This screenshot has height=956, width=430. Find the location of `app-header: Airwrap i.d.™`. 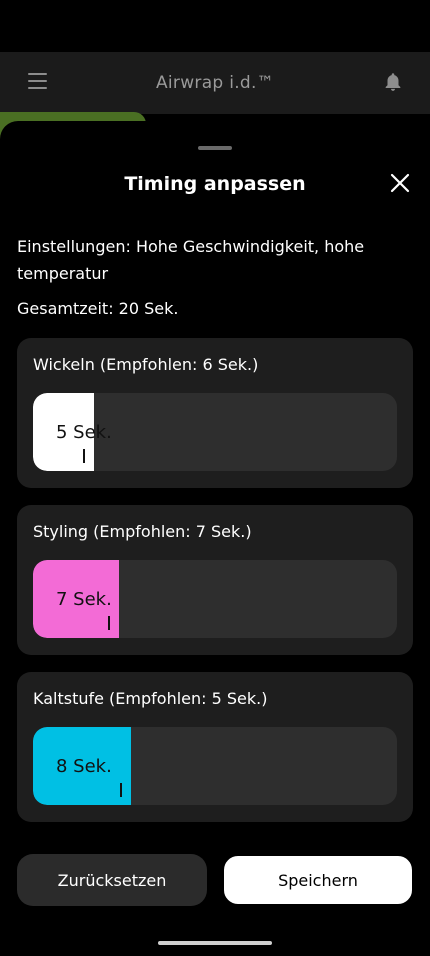

app-header: Airwrap i.d.™ is located at coordinates (215, 83).